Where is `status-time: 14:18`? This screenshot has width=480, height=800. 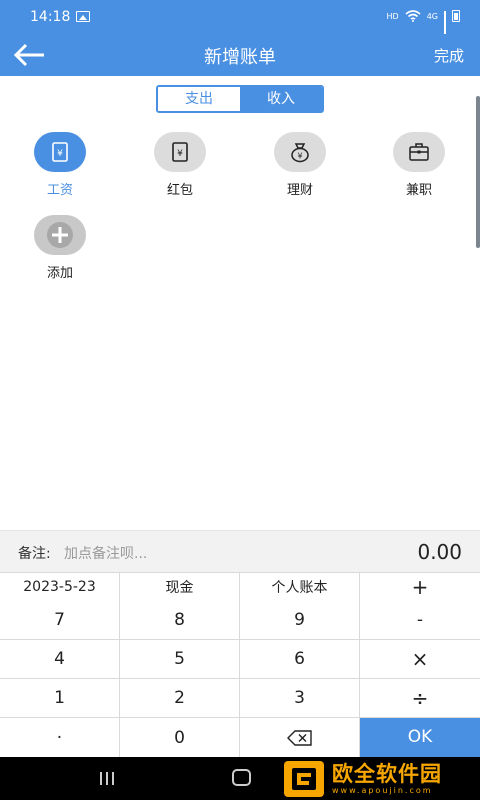 status-time: 14:18 is located at coordinates (50, 17).